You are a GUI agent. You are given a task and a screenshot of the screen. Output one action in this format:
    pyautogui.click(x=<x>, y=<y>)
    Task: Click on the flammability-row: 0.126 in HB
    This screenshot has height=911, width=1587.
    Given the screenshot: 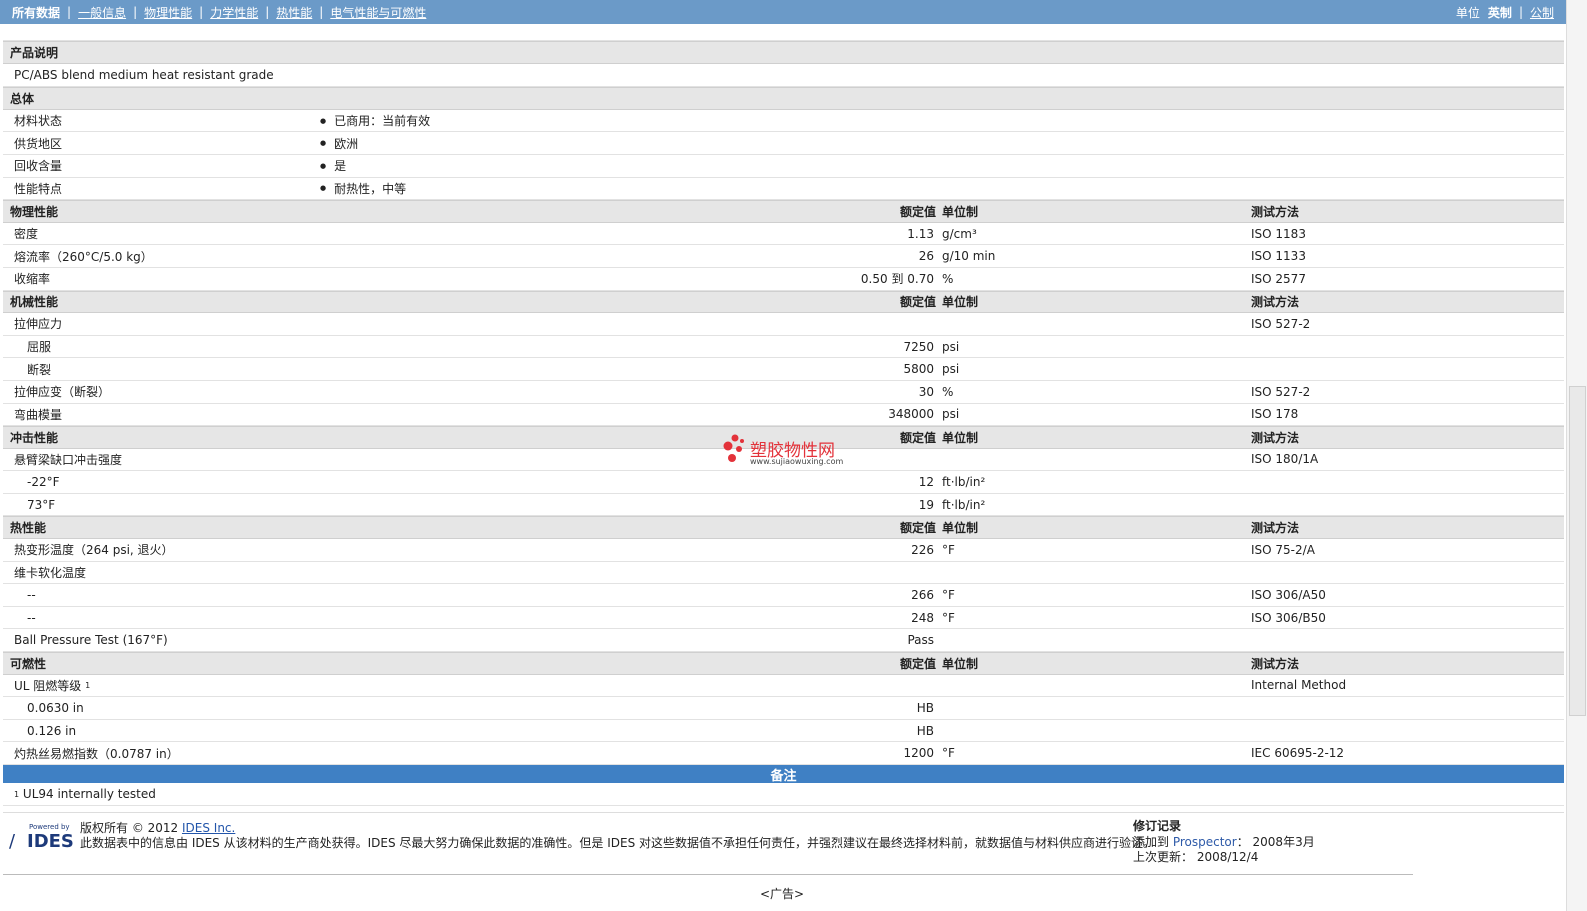 What is the action you would take?
    pyautogui.click(x=783, y=731)
    